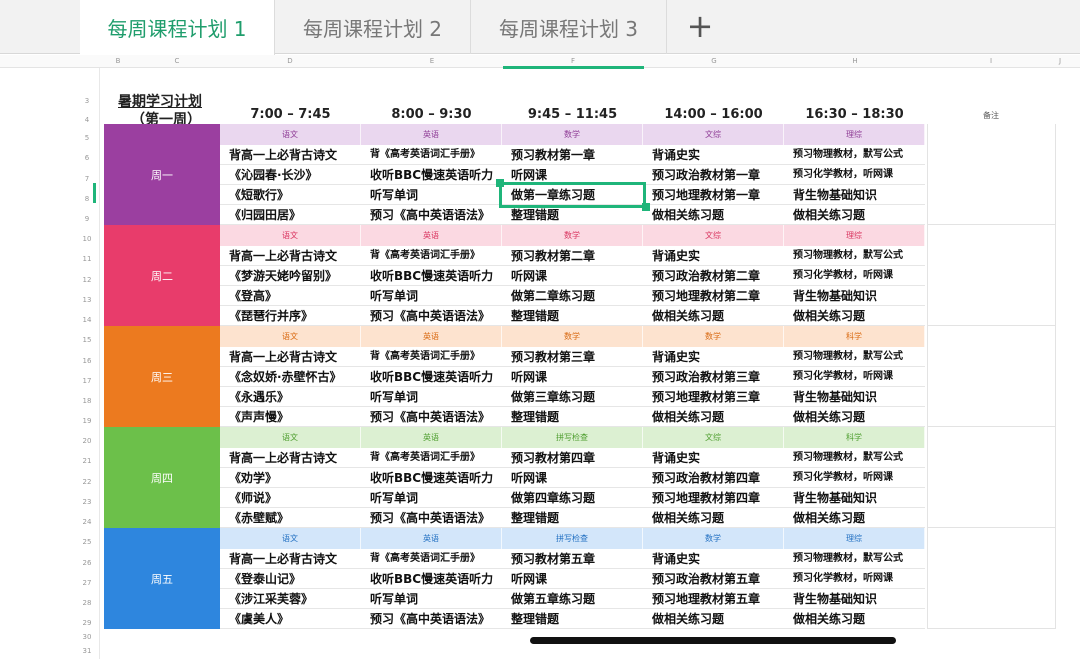 The image size is (1080, 659). Describe the element at coordinates (162, 275) in the screenshot. I see `day-label: 周二` at that location.